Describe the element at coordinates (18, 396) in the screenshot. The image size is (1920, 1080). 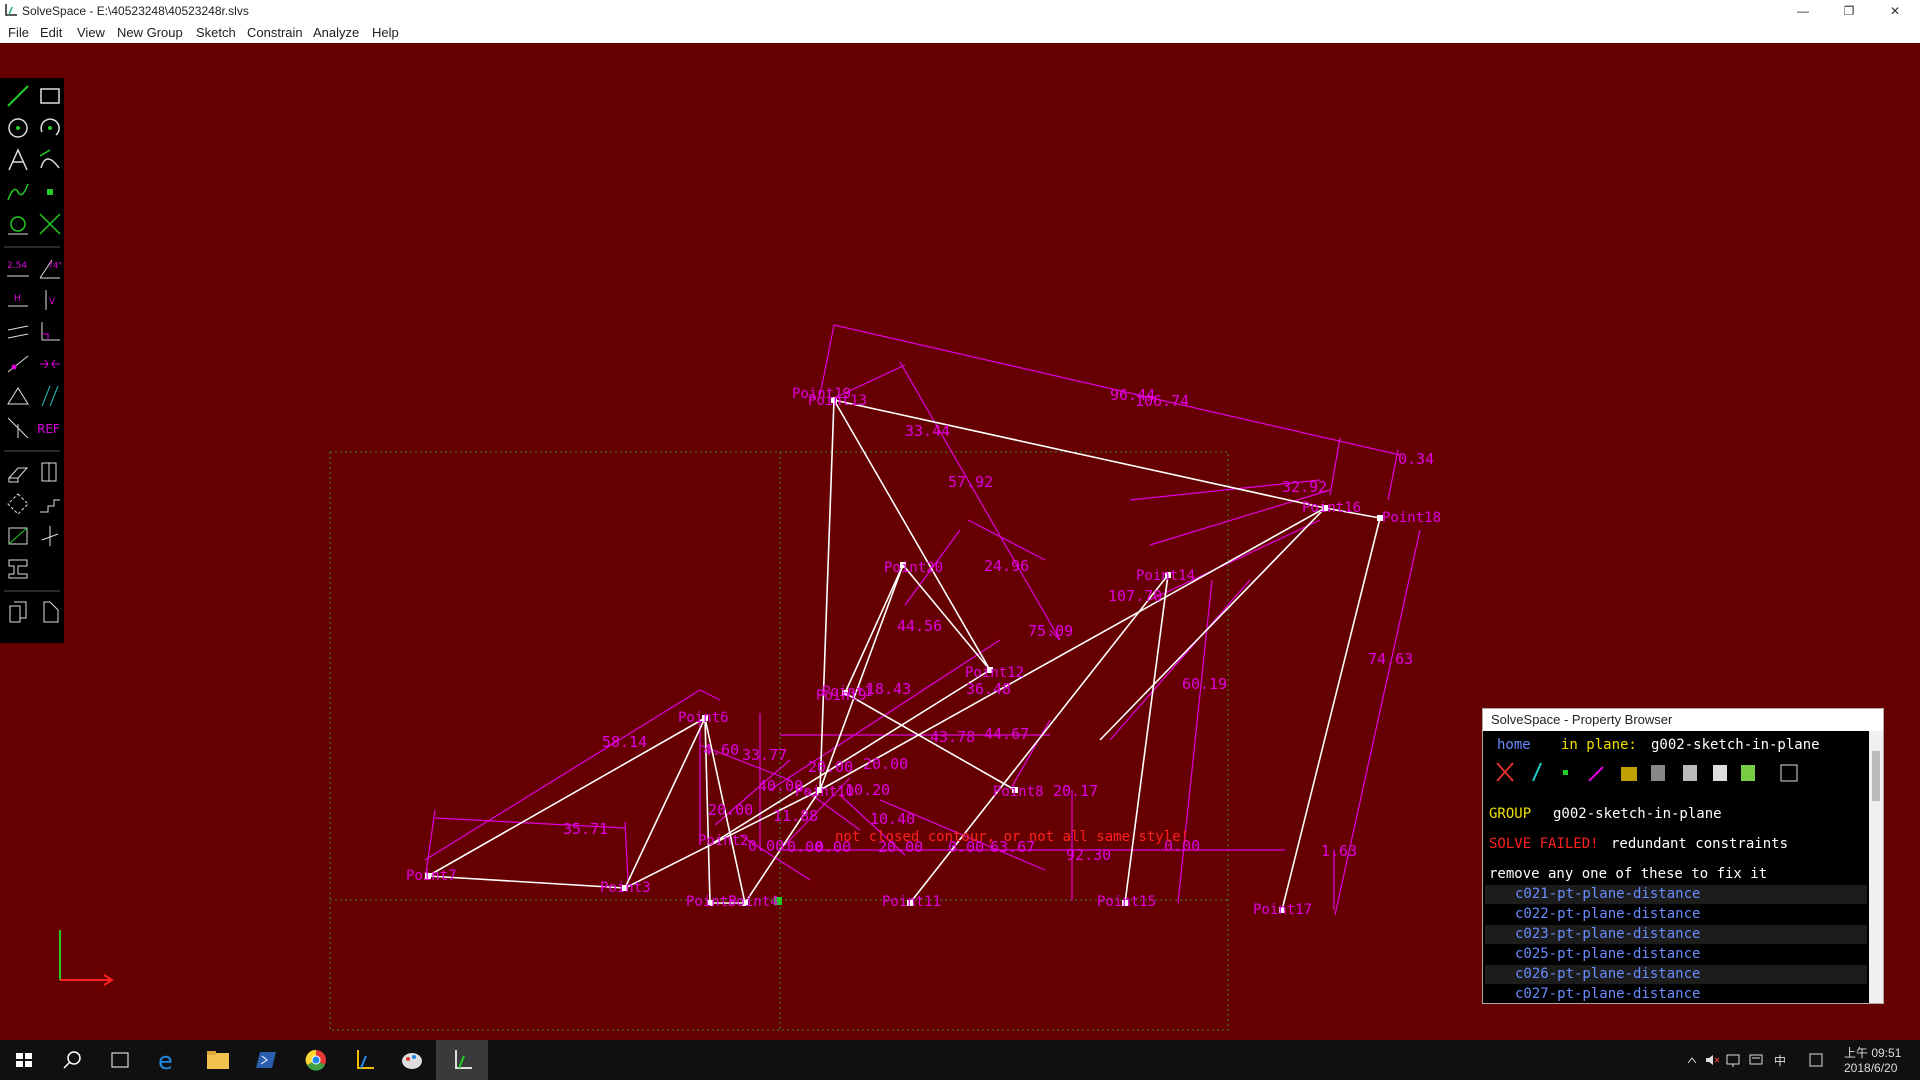
I see `symmetric-constraint-icon` at that location.